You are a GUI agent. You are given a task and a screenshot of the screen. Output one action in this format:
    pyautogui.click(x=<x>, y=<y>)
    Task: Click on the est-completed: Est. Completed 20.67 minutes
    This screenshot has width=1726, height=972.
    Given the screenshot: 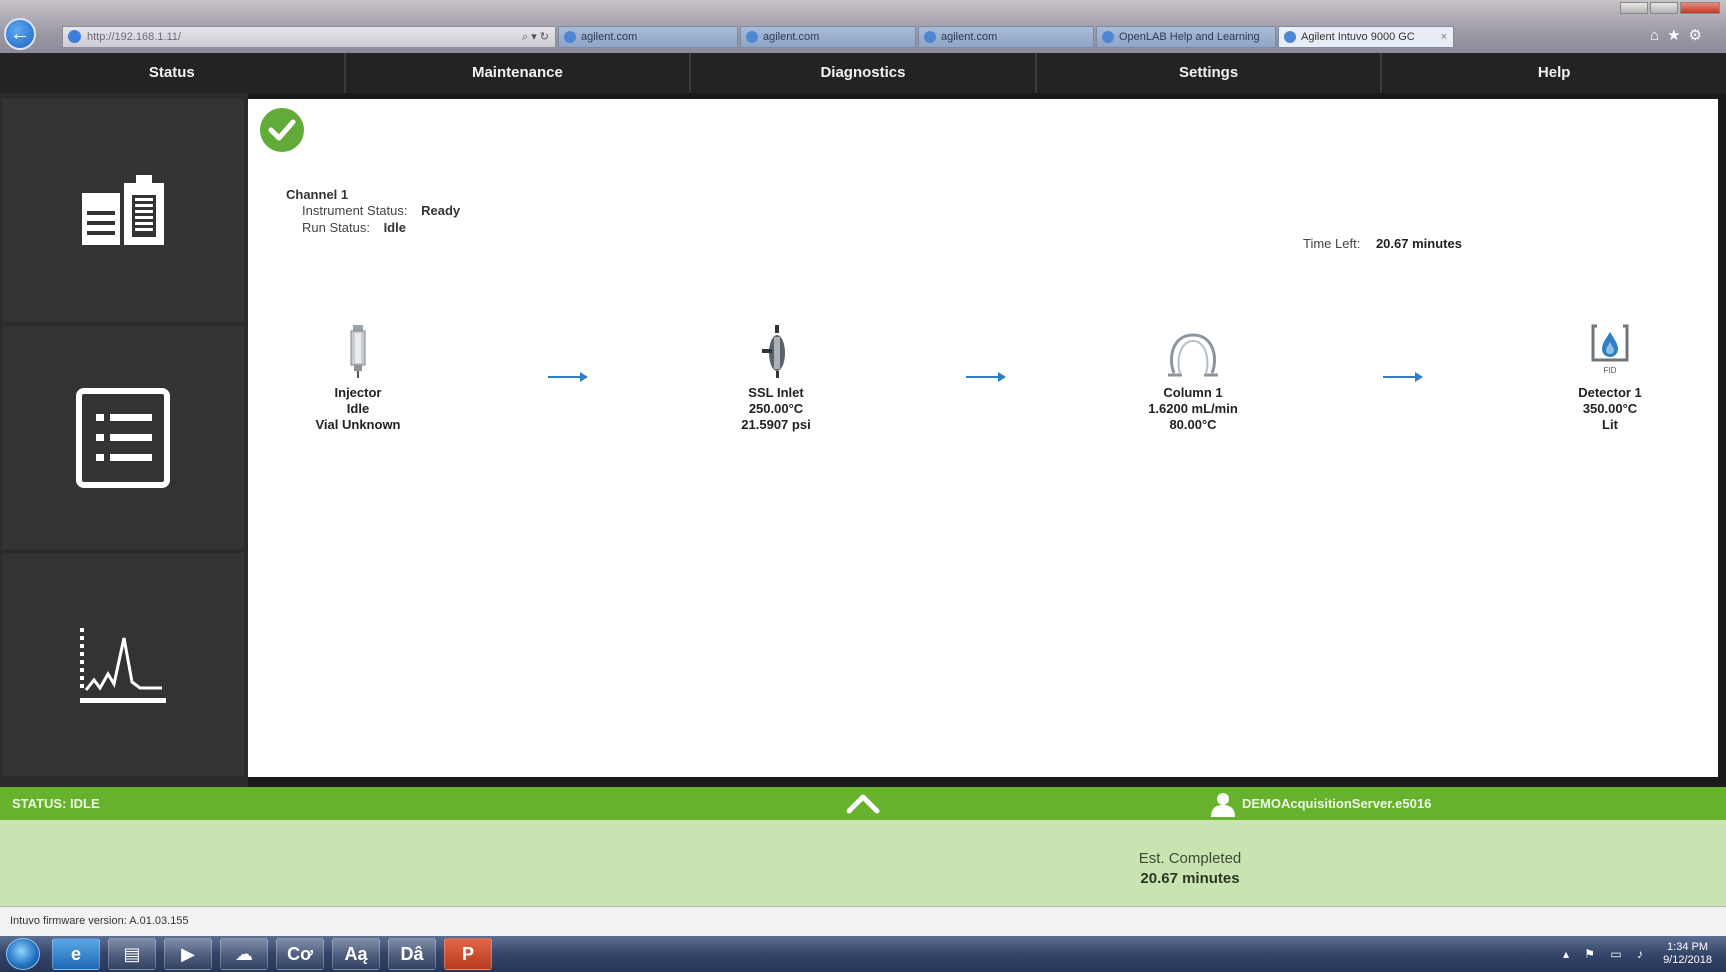 What is the action you would take?
    pyautogui.click(x=1190, y=868)
    